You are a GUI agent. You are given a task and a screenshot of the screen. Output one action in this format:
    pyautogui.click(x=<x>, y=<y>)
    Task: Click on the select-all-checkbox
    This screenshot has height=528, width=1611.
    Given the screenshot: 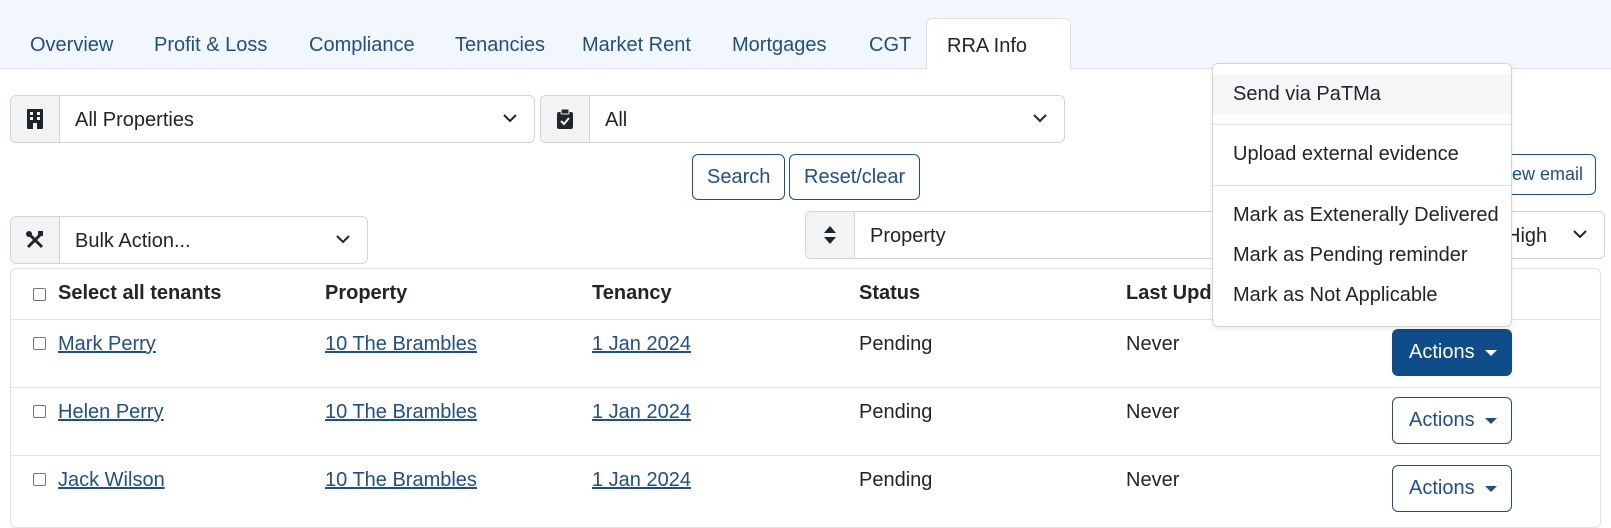 What is the action you would take?
    pyautogui.click(x=39, y=294)
    